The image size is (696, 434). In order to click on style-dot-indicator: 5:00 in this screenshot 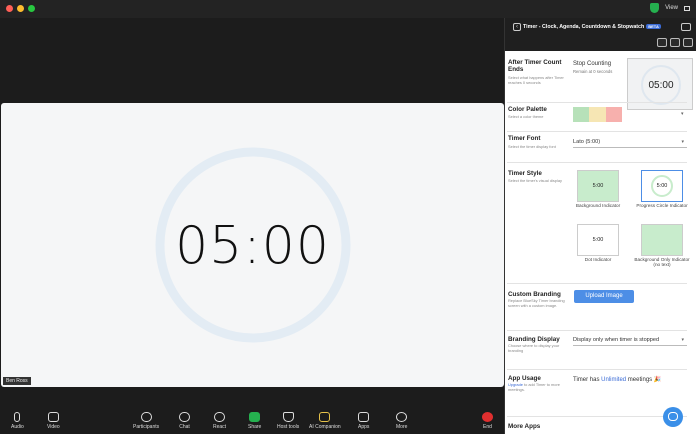, I will do `click(598, 240)`.